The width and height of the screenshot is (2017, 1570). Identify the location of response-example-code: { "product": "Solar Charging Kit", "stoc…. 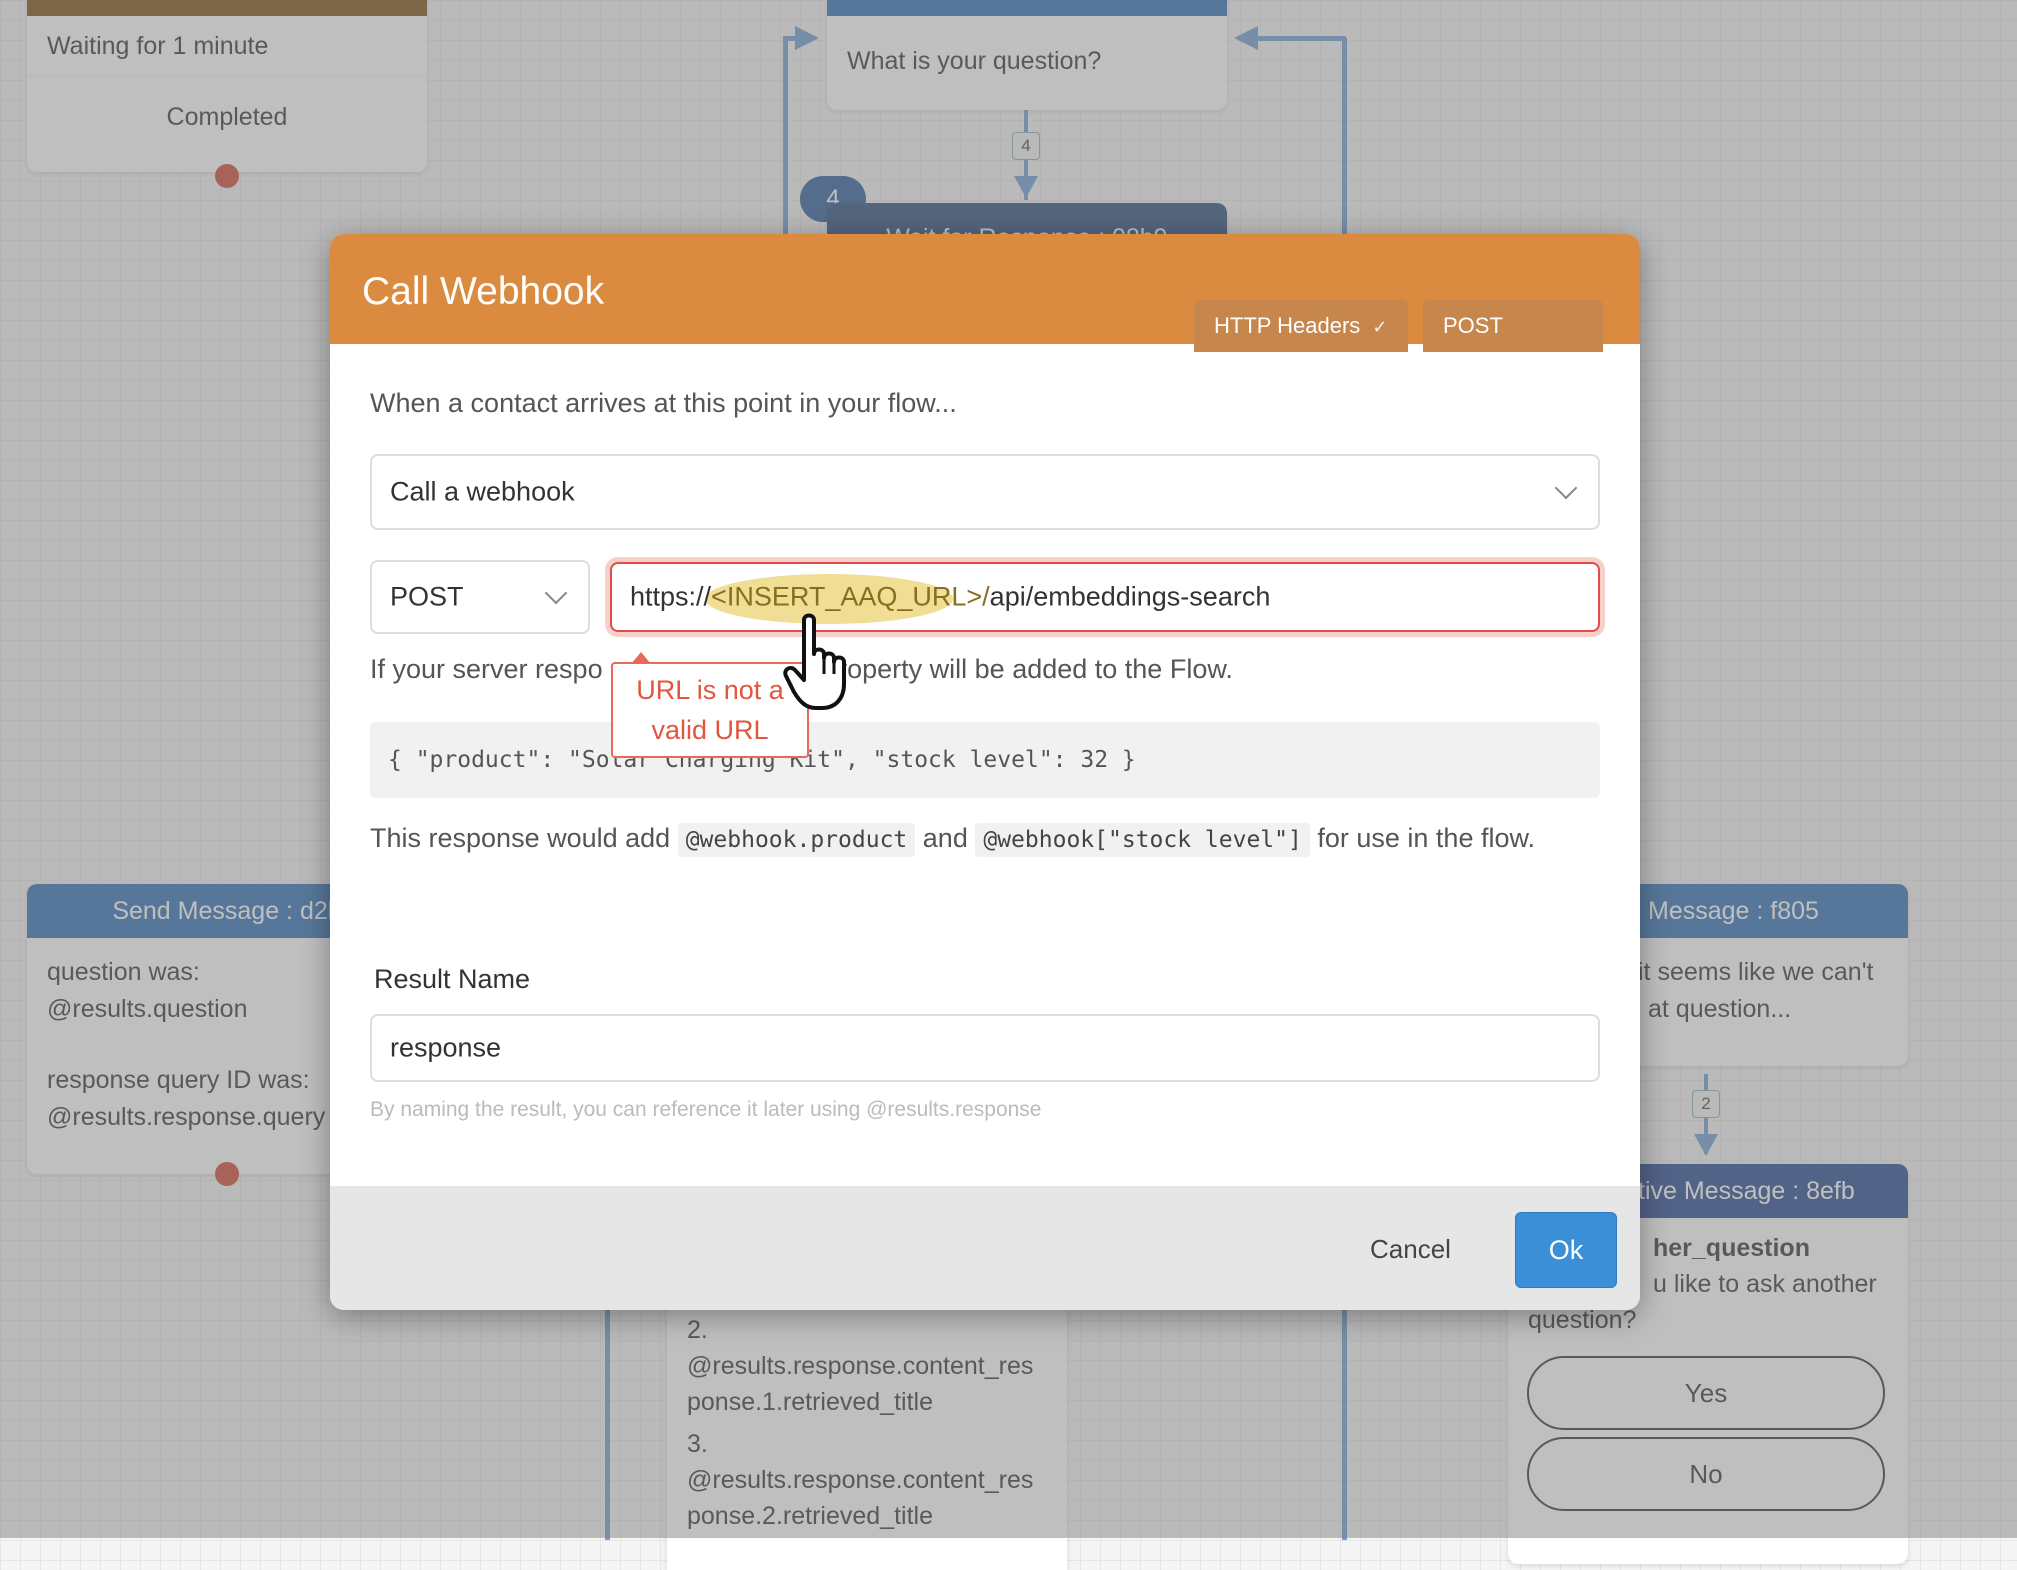
(985, 760).